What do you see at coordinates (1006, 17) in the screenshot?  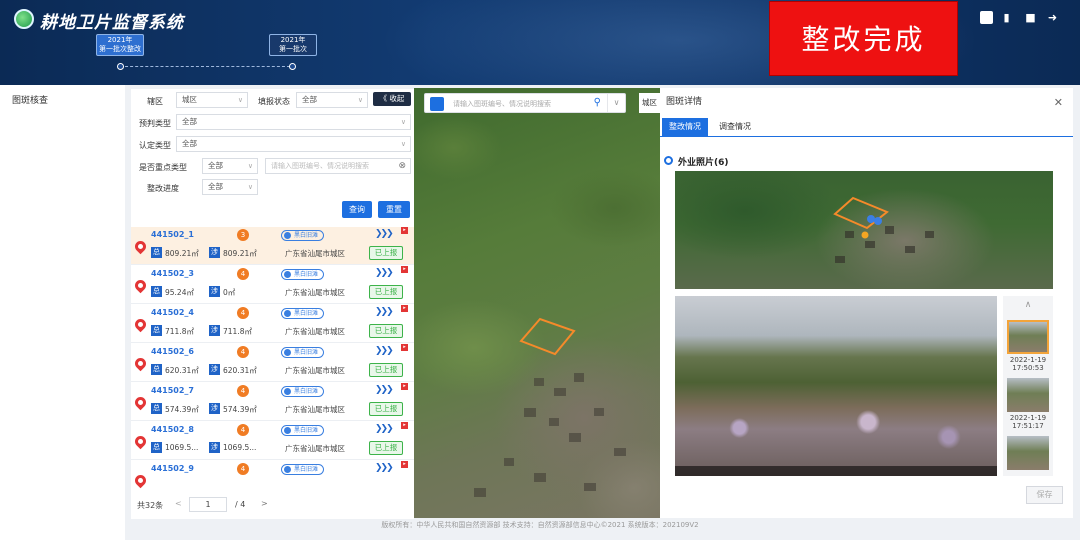 I see `book-icon: ▮` at bounding box center [1006, 17].